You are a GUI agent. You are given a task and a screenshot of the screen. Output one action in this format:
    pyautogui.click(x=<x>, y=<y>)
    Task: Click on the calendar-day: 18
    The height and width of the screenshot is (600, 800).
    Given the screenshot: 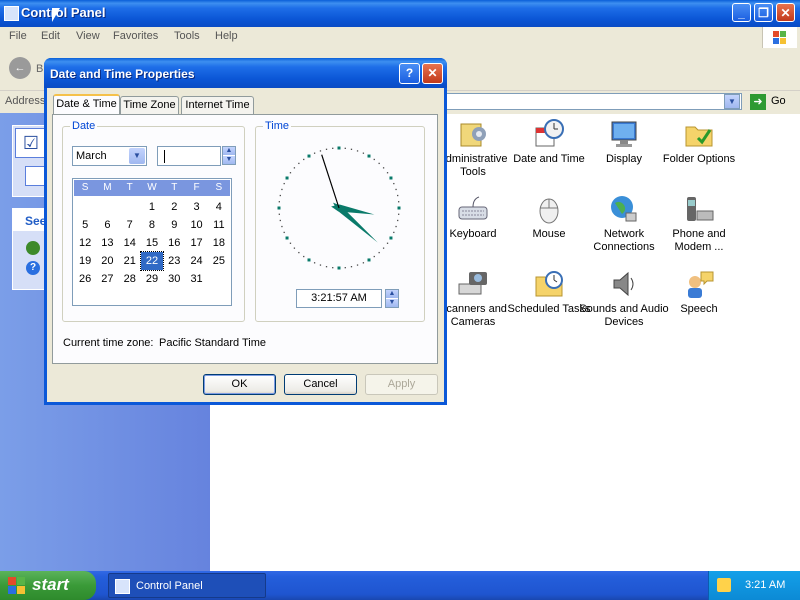 What is the action you would take?
    pyautogui.click(x=219, y=243)
    